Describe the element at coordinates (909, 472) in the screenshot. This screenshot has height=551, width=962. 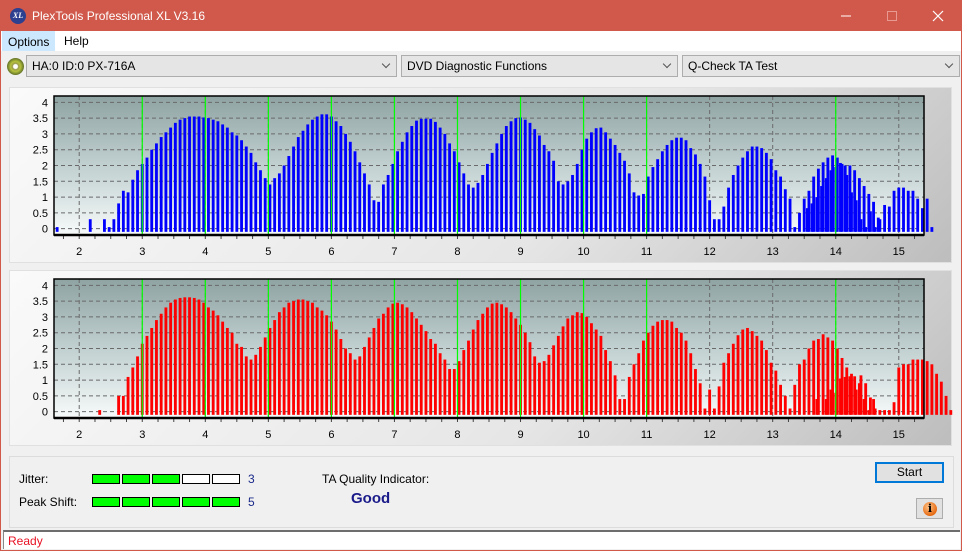
I see `start-button: Start` at that location.